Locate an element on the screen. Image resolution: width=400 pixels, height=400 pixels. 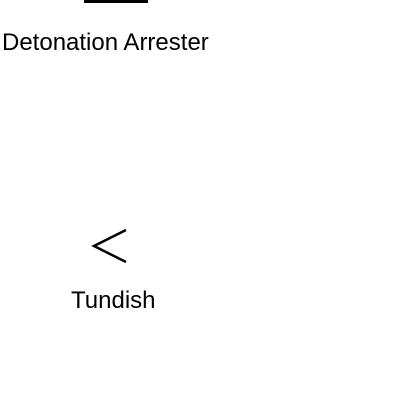
tundish-label: Tundish is located at coordinates (113, 300).